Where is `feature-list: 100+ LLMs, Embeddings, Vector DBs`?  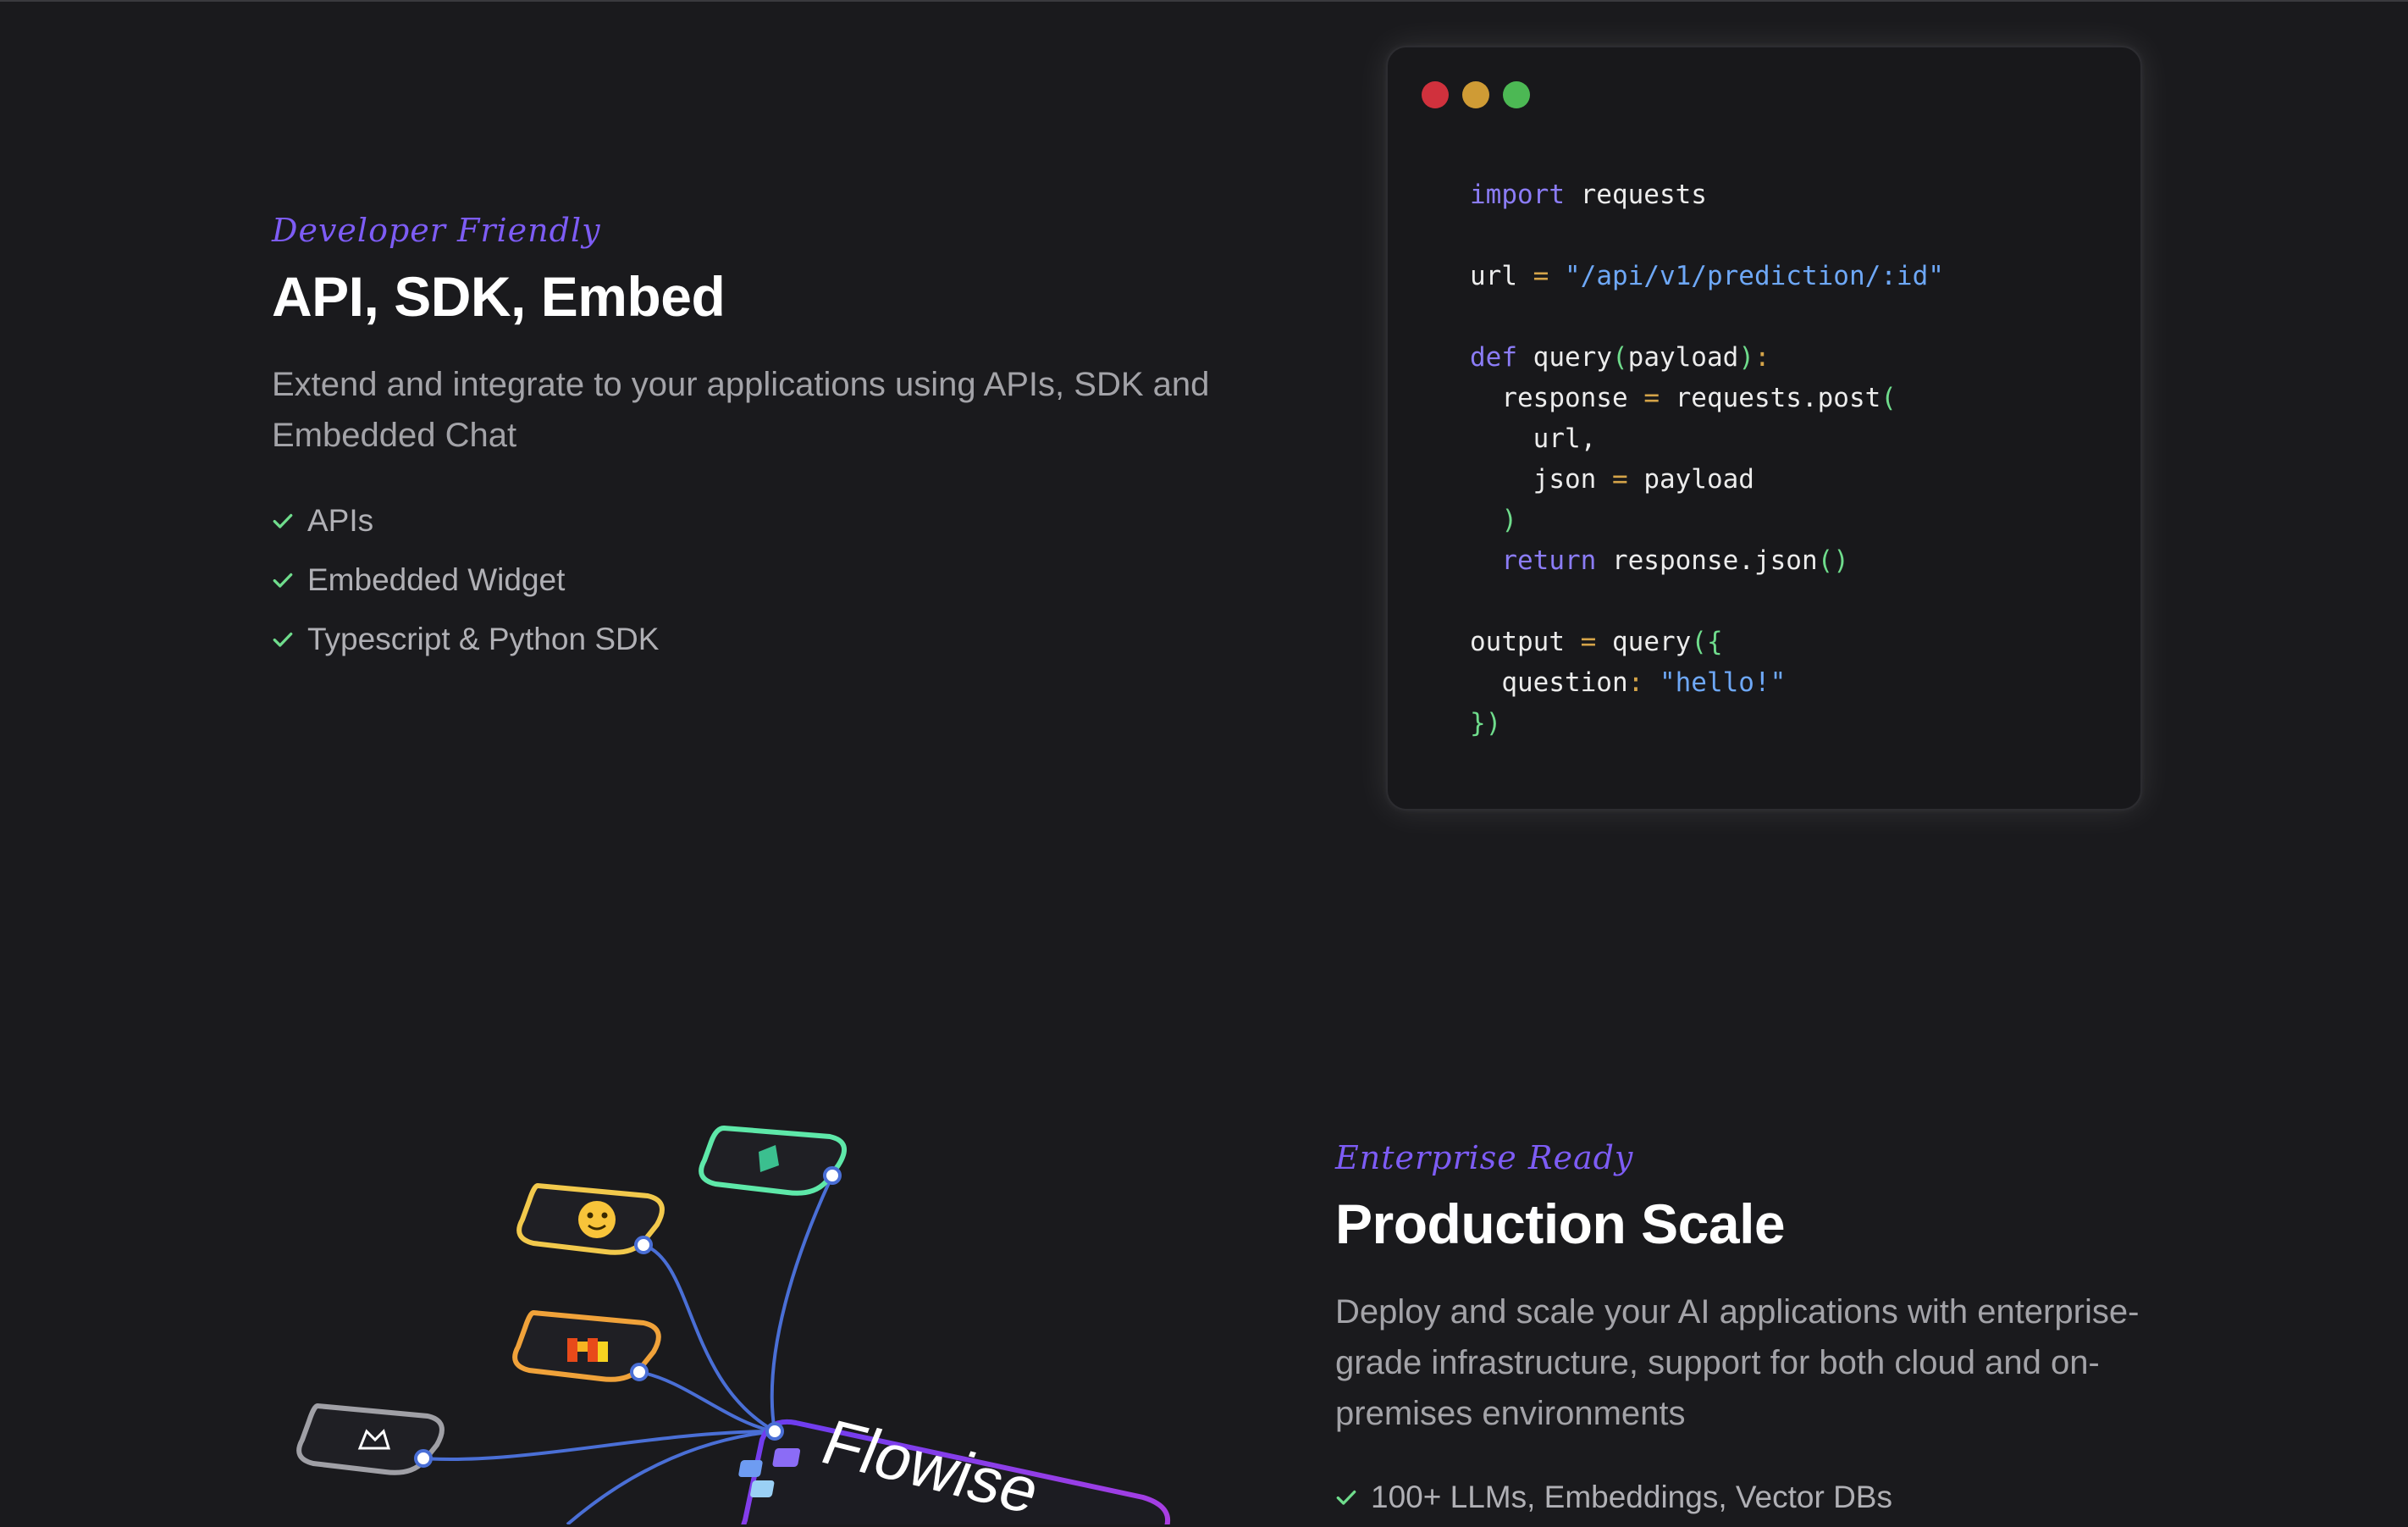 feature-list: 100+ LLMs, Embeddings, Vector DBs is located at coordinates (1758, 1497).